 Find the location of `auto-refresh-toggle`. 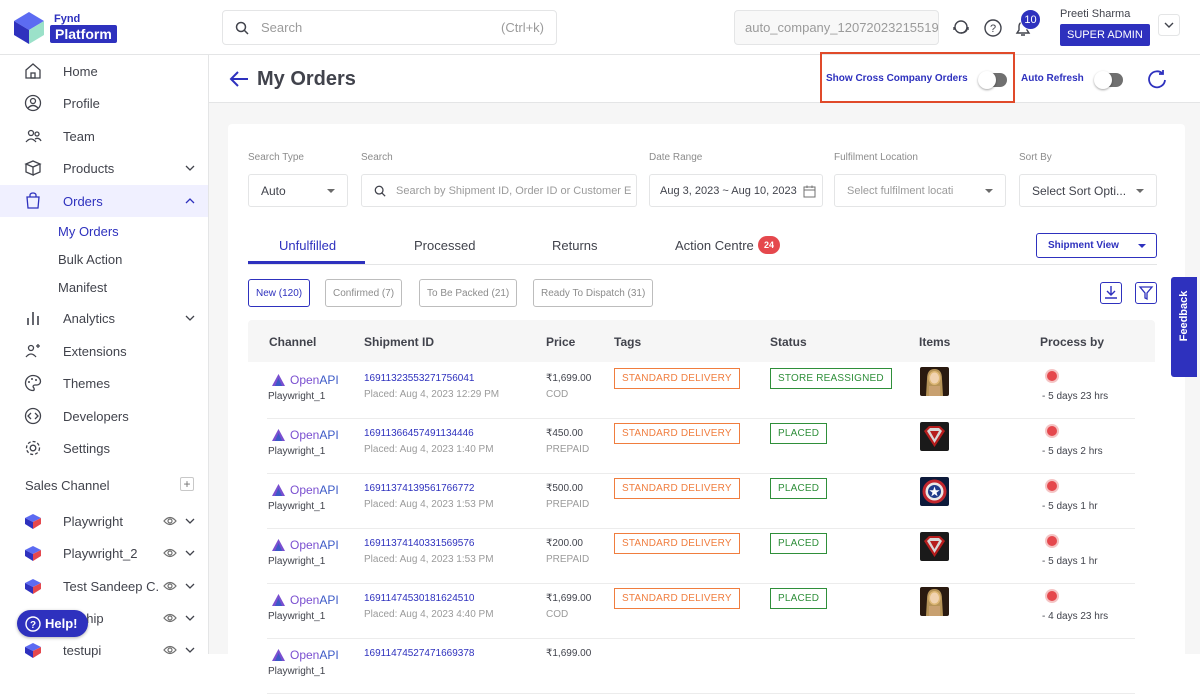

auto-refresh-toggle is located at coordinates (1108, 80).